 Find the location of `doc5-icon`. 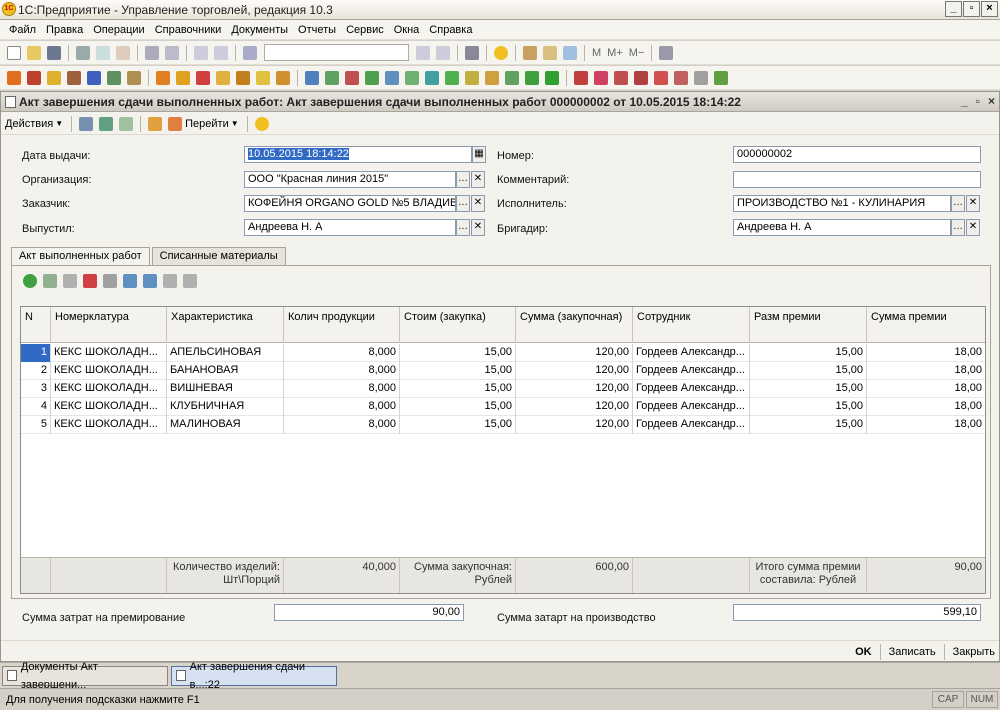

doc5-icon is located at coordinates (243, 77).